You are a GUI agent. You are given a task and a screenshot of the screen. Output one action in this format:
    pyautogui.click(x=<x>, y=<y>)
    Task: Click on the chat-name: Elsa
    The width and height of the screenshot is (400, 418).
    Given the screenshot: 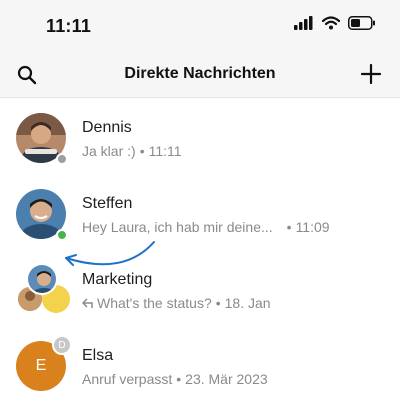 What is the action you would take?
    pyautogui.click(x=98, y=355)
    